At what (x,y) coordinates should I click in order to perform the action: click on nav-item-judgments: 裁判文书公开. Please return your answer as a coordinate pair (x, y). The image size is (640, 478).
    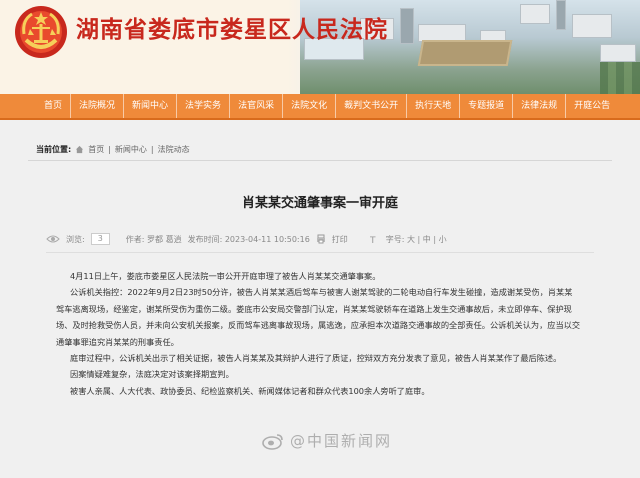
    Looking at the image, I should click on (372, 106).